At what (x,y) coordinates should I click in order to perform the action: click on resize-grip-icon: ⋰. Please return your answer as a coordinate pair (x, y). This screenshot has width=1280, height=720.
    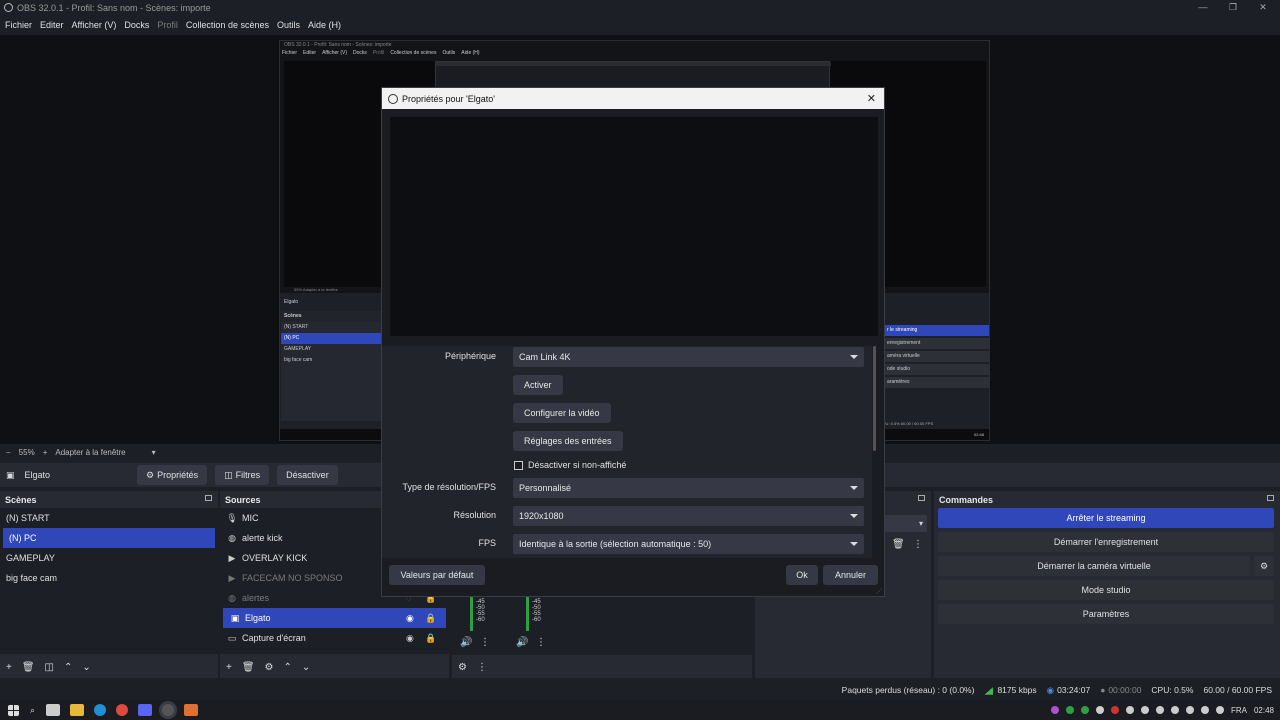
    Looking at the image, I should click on (879, 591).